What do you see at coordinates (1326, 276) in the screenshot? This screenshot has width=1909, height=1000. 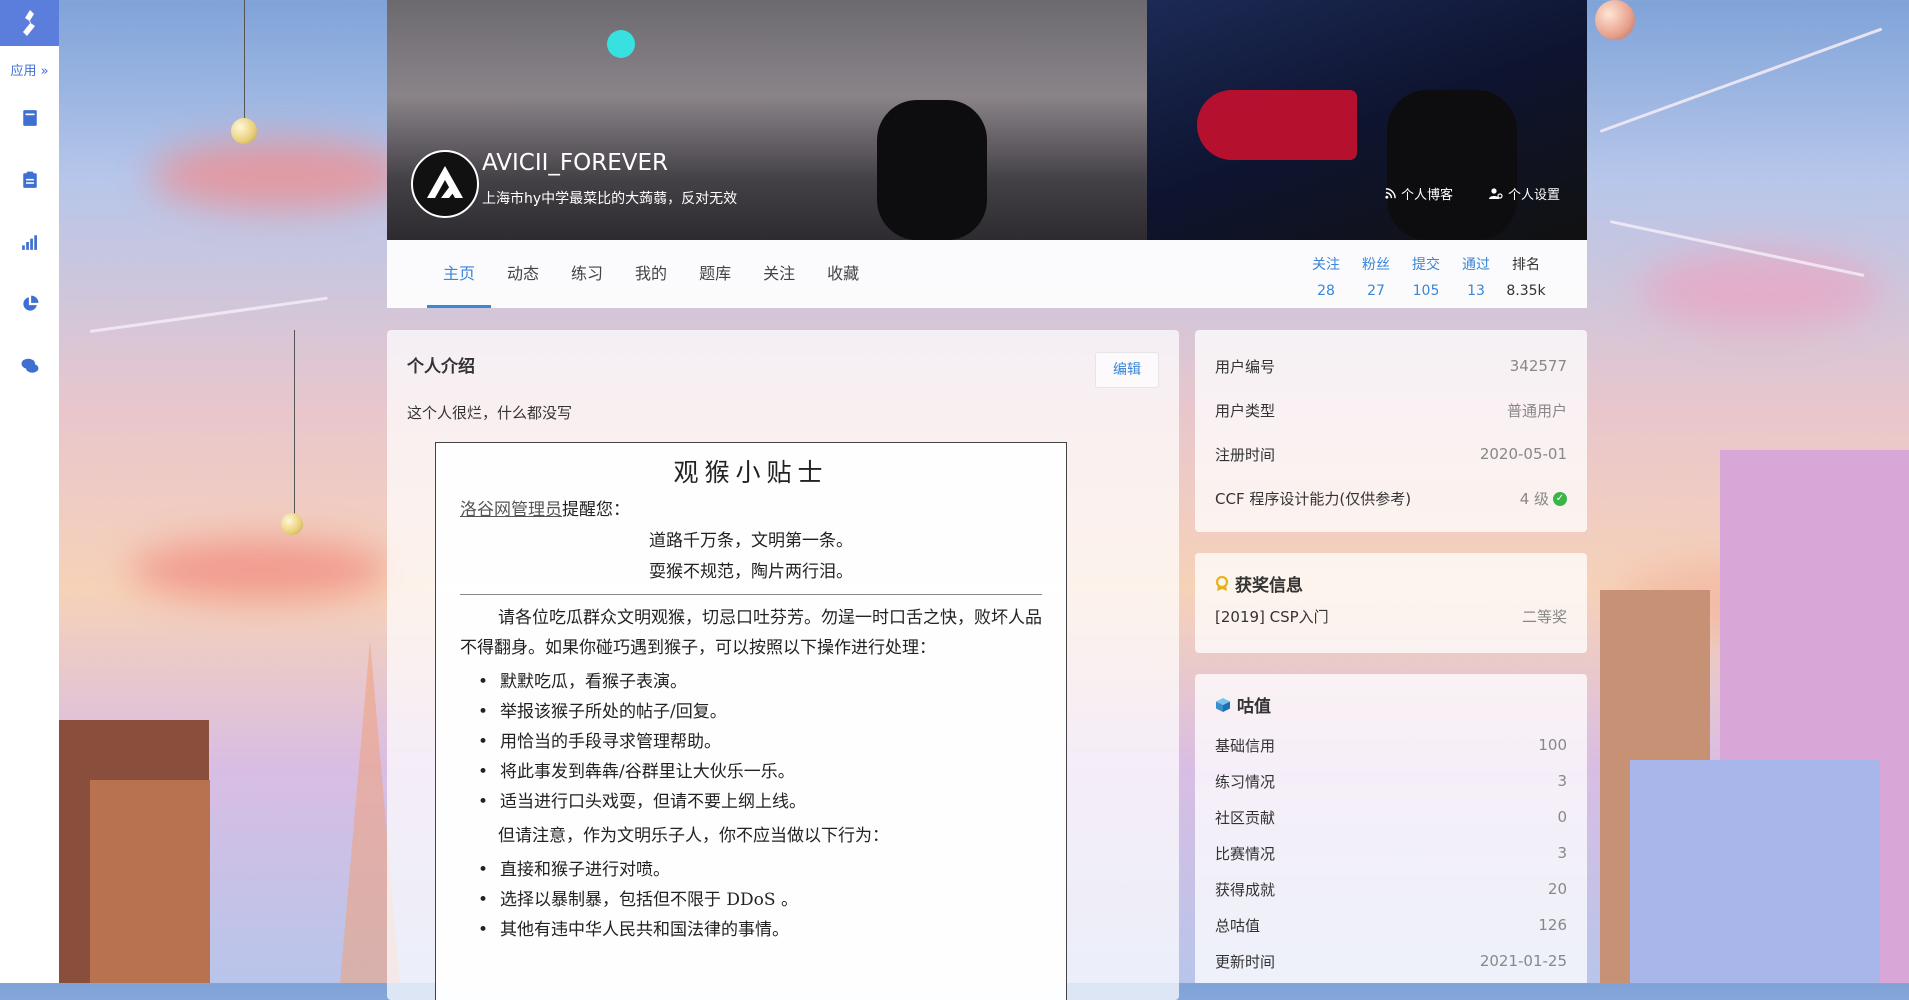 I see `stat-following: 关注 28` at bounding box center [1326, 276].